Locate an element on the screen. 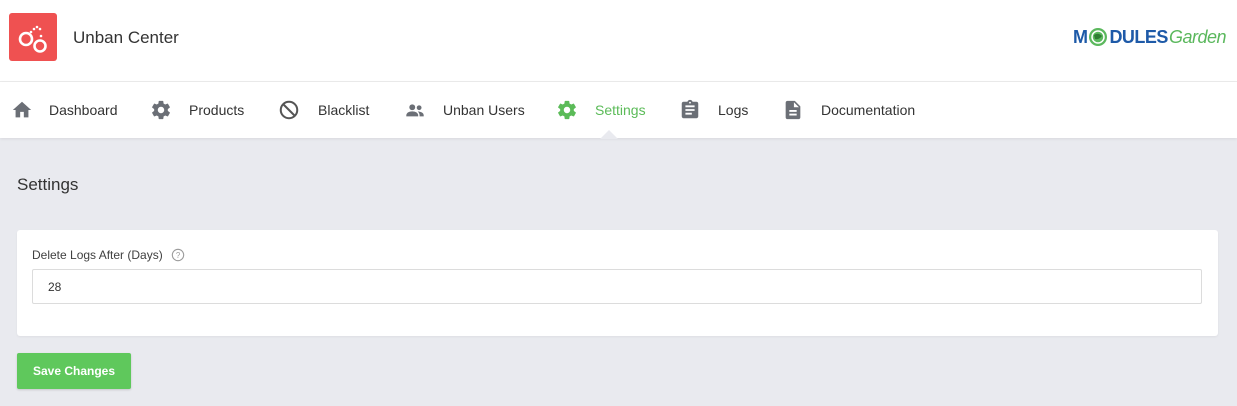 This screenshot has width=1237, height=406. brand-text-garden: Garden is located at coordinates (1197, 36).